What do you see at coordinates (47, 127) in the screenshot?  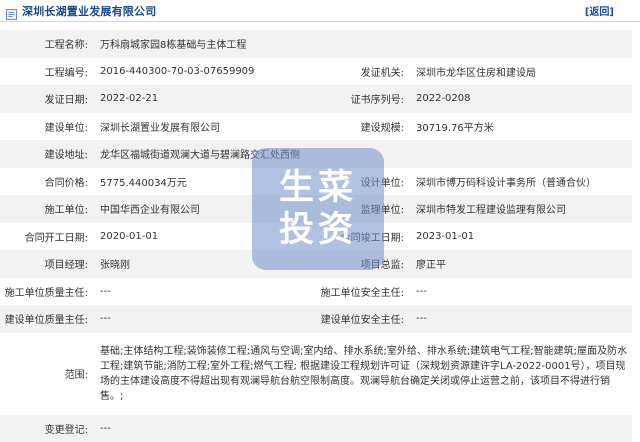 I see `field-label: 建设单位:` at bounding box center [47, 127].